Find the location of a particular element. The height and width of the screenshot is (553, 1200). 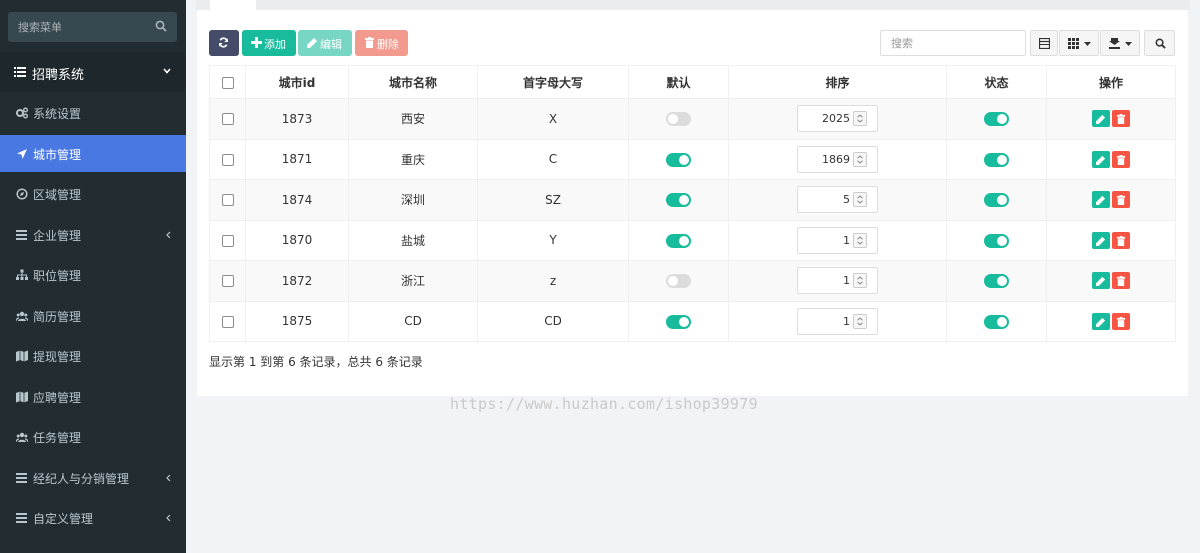

export-button is located at coordinates (1120, 43).